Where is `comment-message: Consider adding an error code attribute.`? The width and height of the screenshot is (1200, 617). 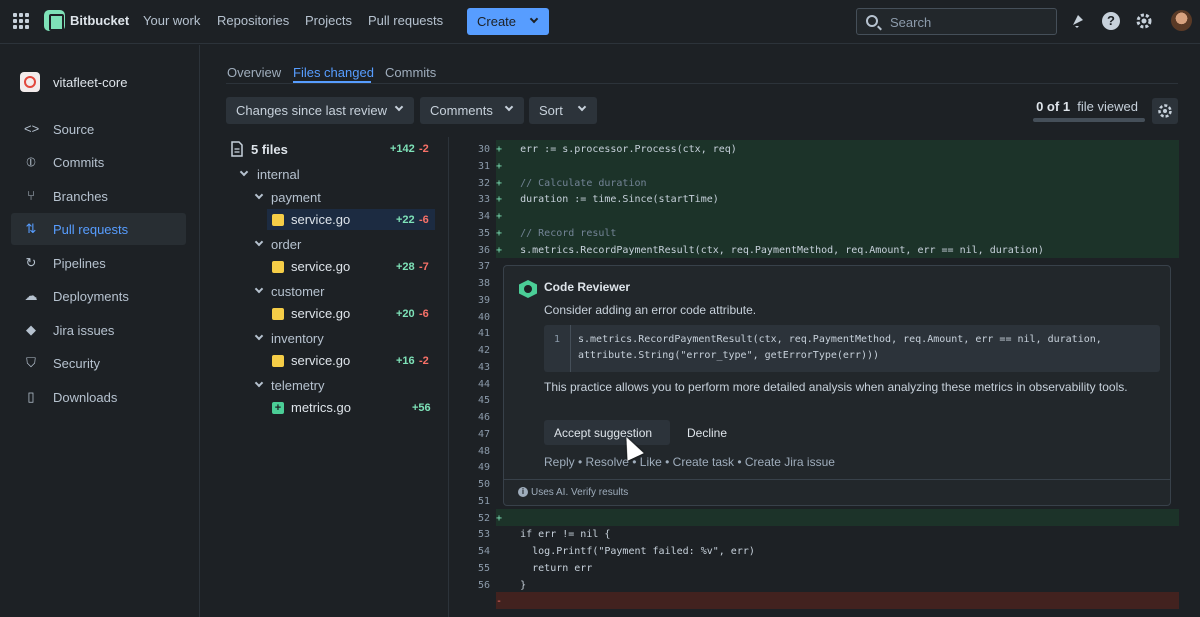
comment-message: Consider adding an error code attribute. is located at coordinates (650, 310).